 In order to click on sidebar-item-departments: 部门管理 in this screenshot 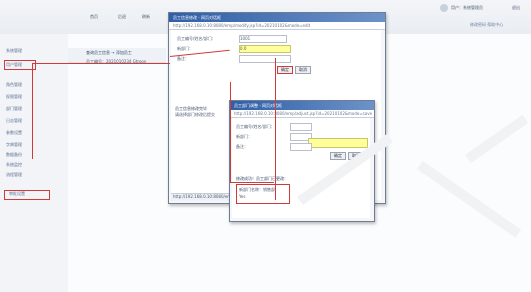, I will do `click(34, 110)`.